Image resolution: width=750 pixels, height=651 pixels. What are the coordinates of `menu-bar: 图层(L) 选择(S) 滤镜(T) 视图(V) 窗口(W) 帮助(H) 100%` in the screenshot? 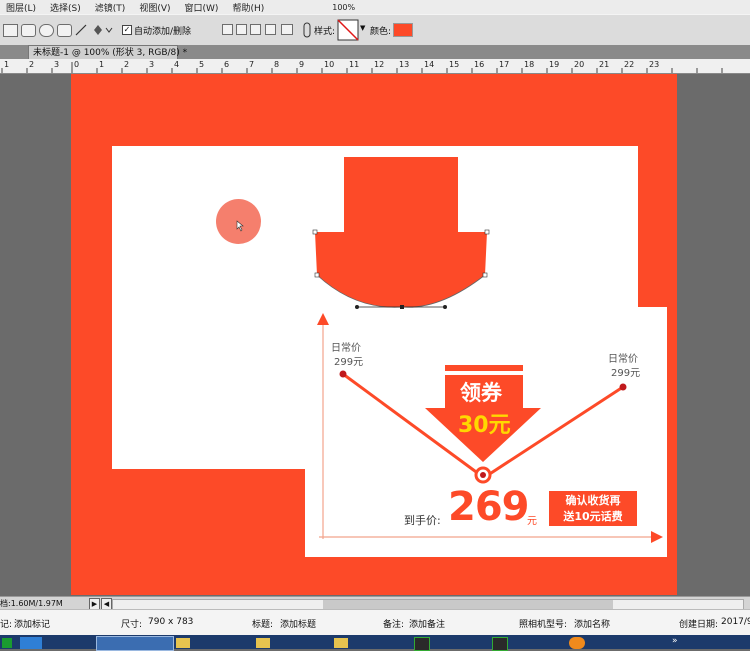 It's located at (375, 7).